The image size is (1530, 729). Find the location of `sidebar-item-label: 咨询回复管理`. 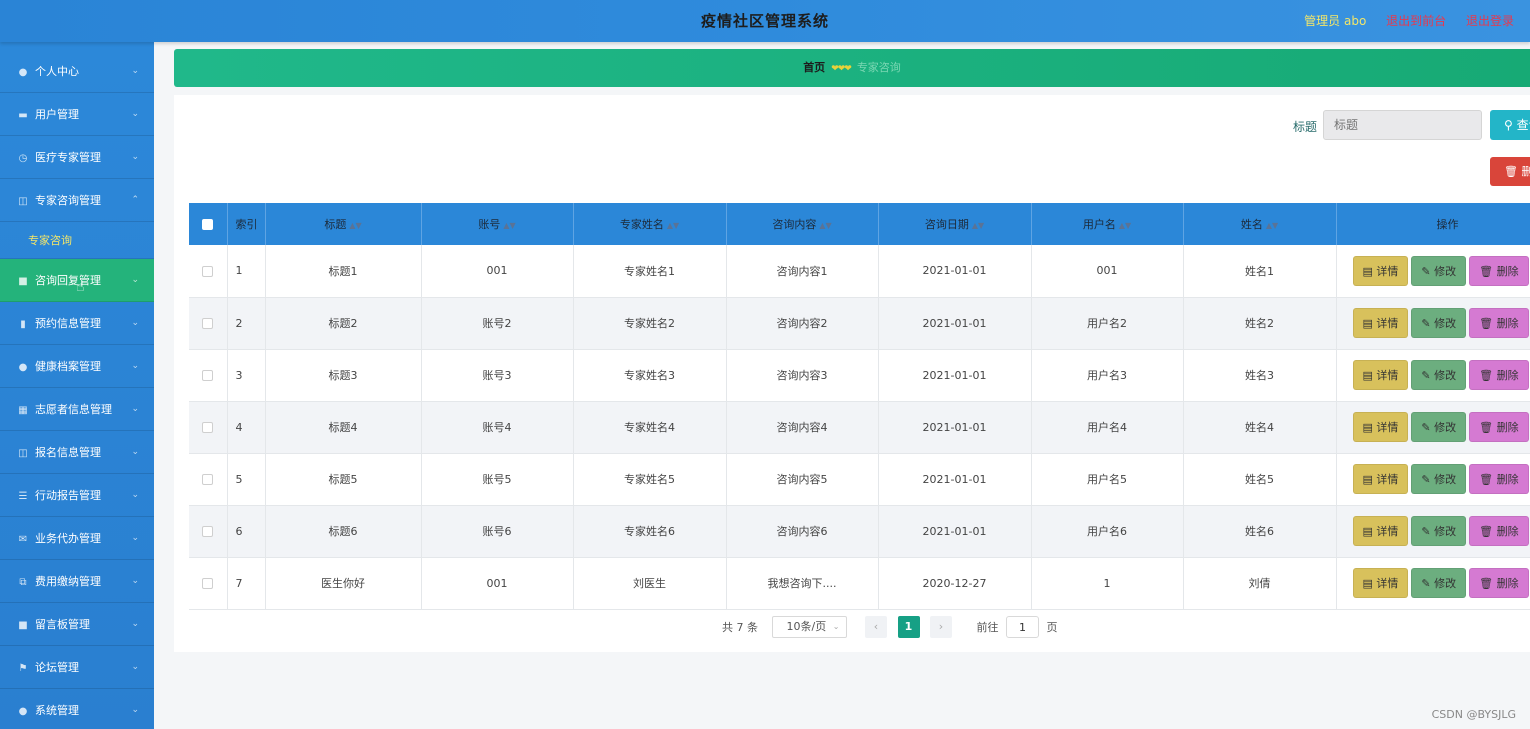

sidebar-item-label: 咨询回复管理 is located at coordinates (68, 280).